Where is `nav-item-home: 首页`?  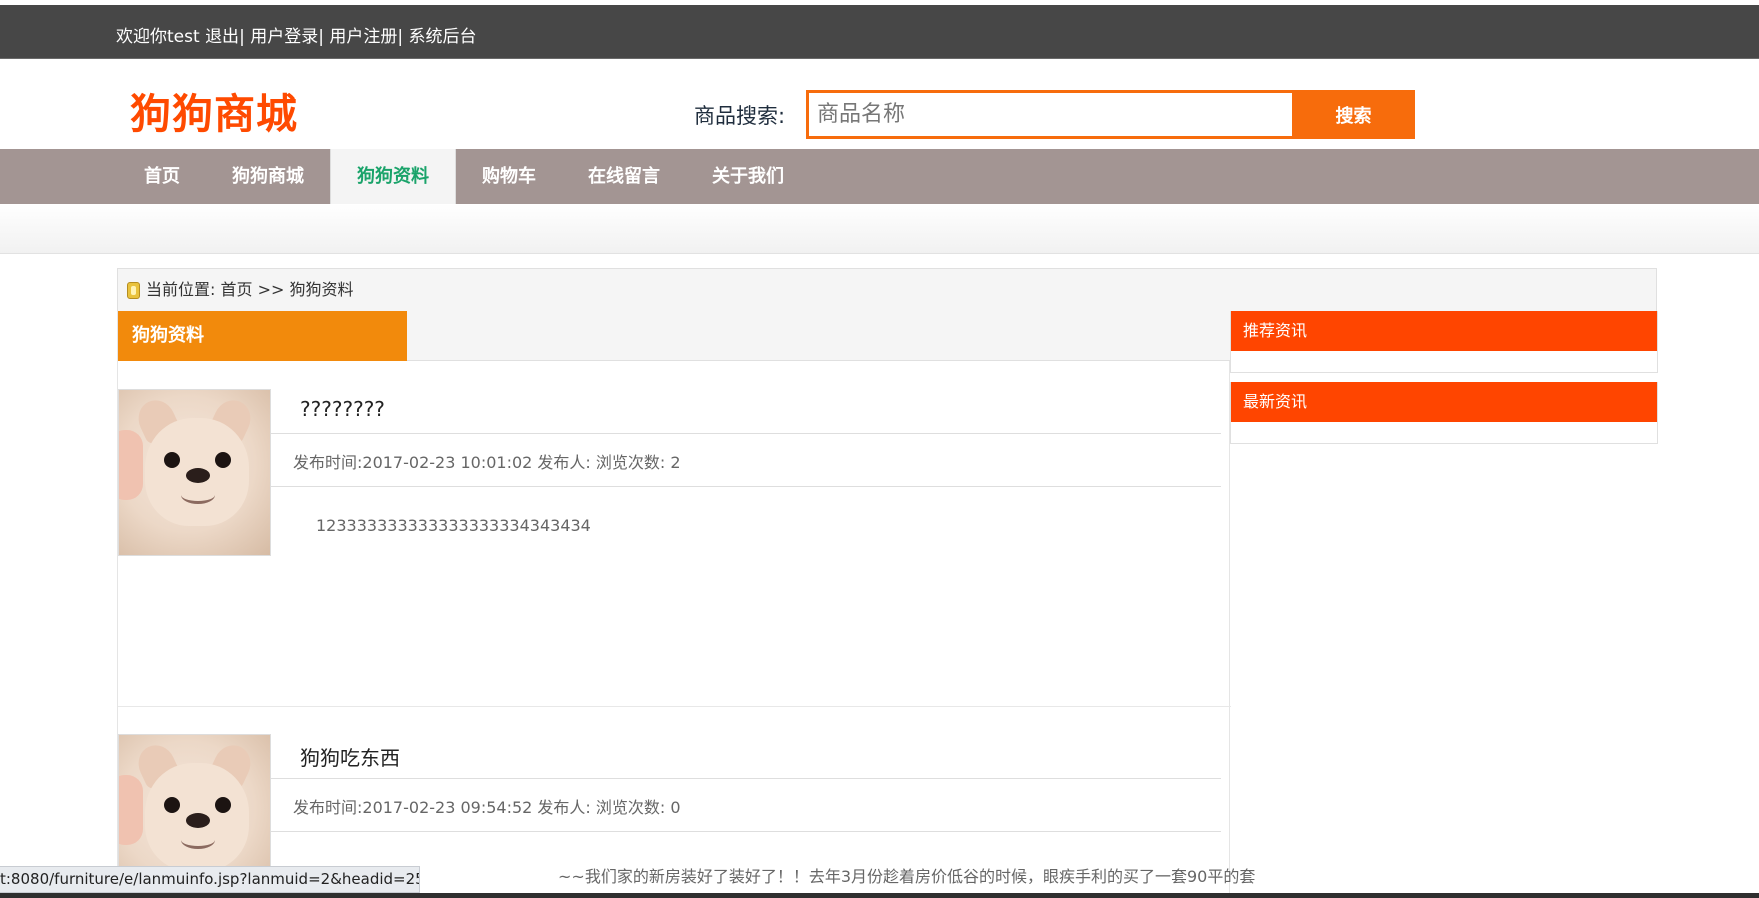 nav-item-home: 首页 is located at coordinates (162, 176).